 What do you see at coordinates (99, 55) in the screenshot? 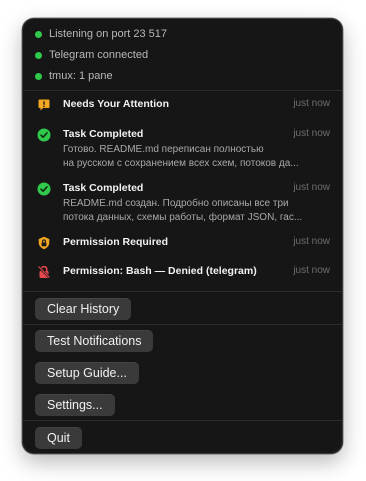
I see `status-text: Telegram connected` at bounding box center [99, 55].